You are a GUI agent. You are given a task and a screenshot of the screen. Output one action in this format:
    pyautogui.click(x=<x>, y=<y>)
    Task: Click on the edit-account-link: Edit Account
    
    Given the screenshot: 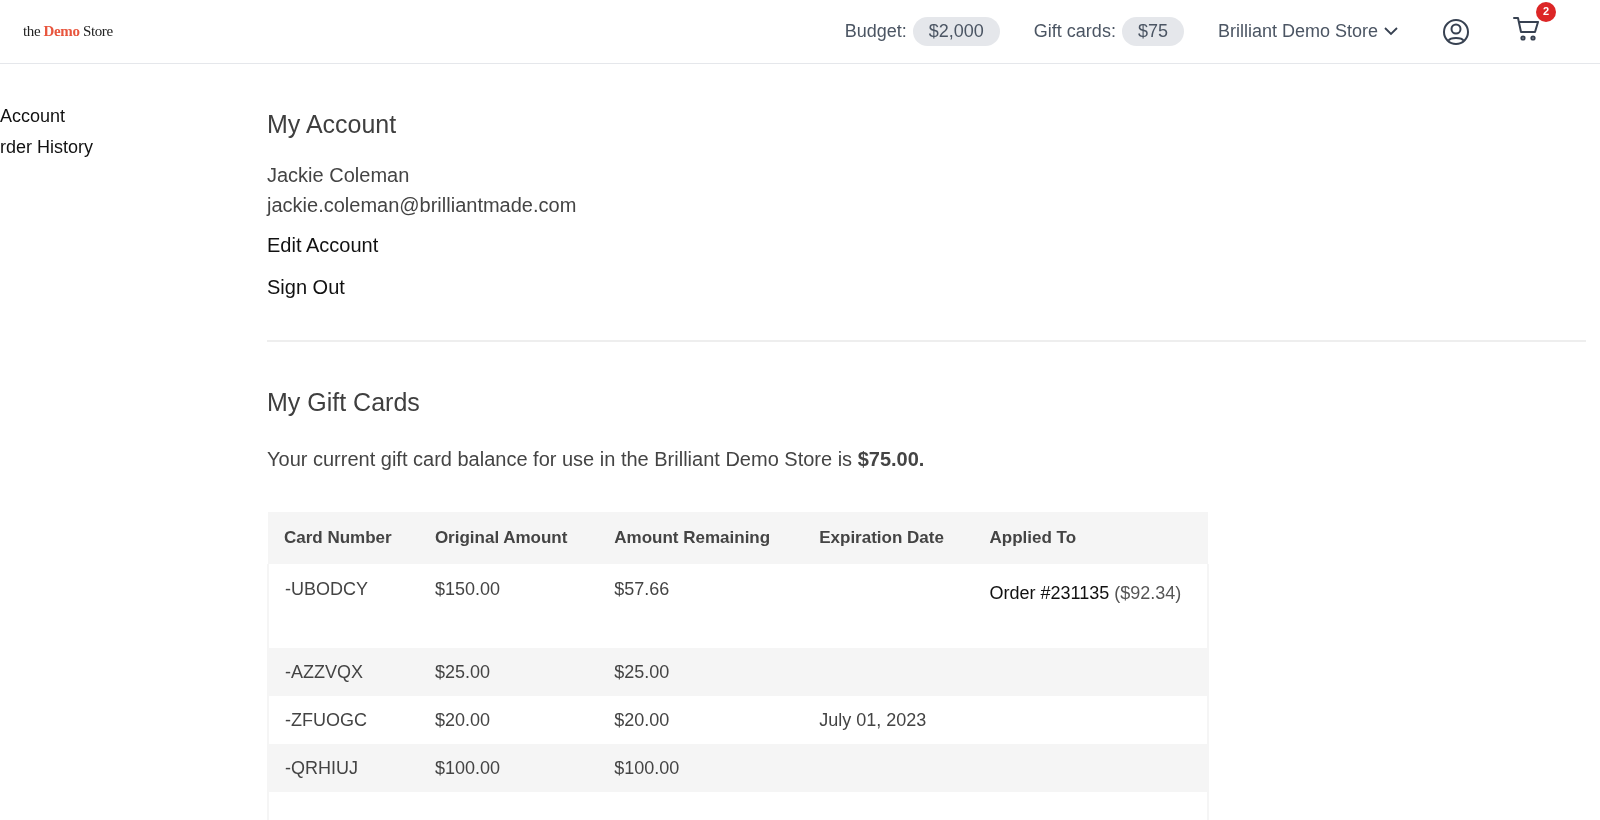 What is the action you would take?
    pyautogui.click(x=323, y=245)
    